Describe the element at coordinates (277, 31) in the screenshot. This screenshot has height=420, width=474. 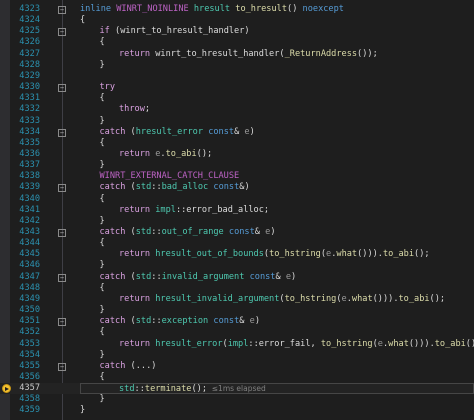
I see `code-text: if (winrt_to_hresult_handler)` at that location.